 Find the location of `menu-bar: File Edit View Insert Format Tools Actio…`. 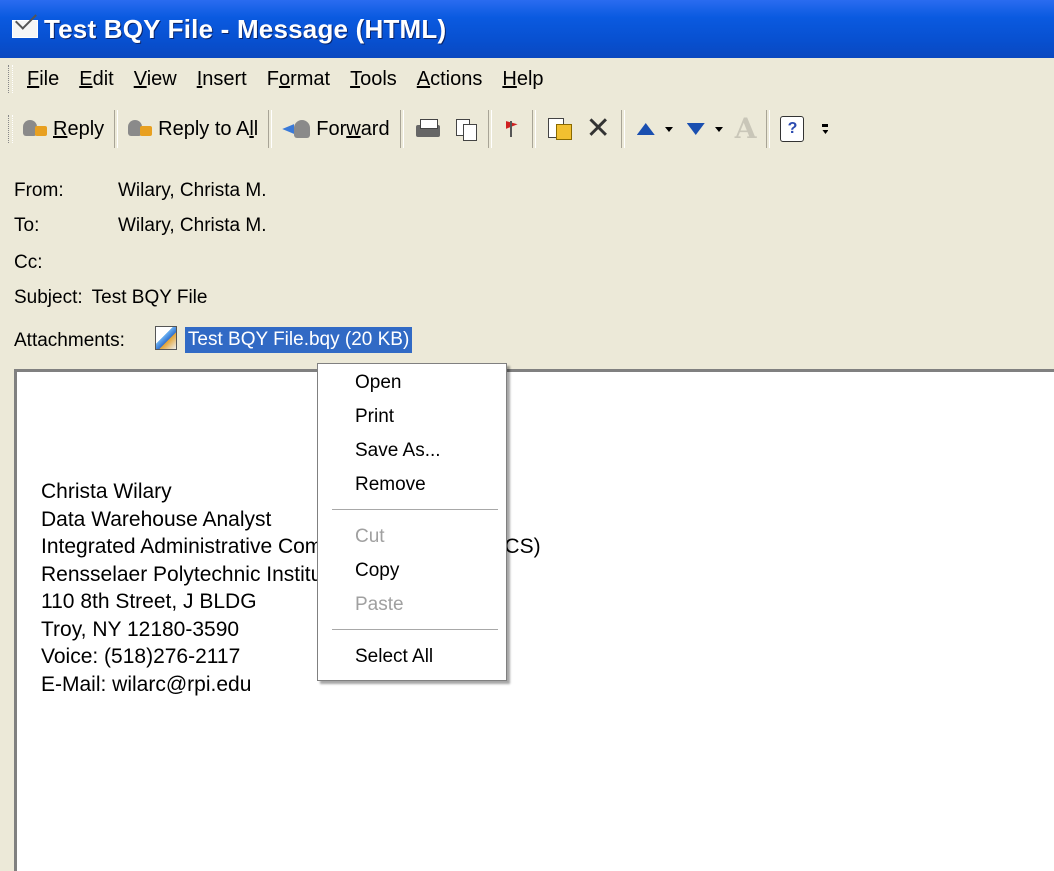

menu-bar: File Edit View Insert Format Tools Actio… is located at coordinates (527, 79).